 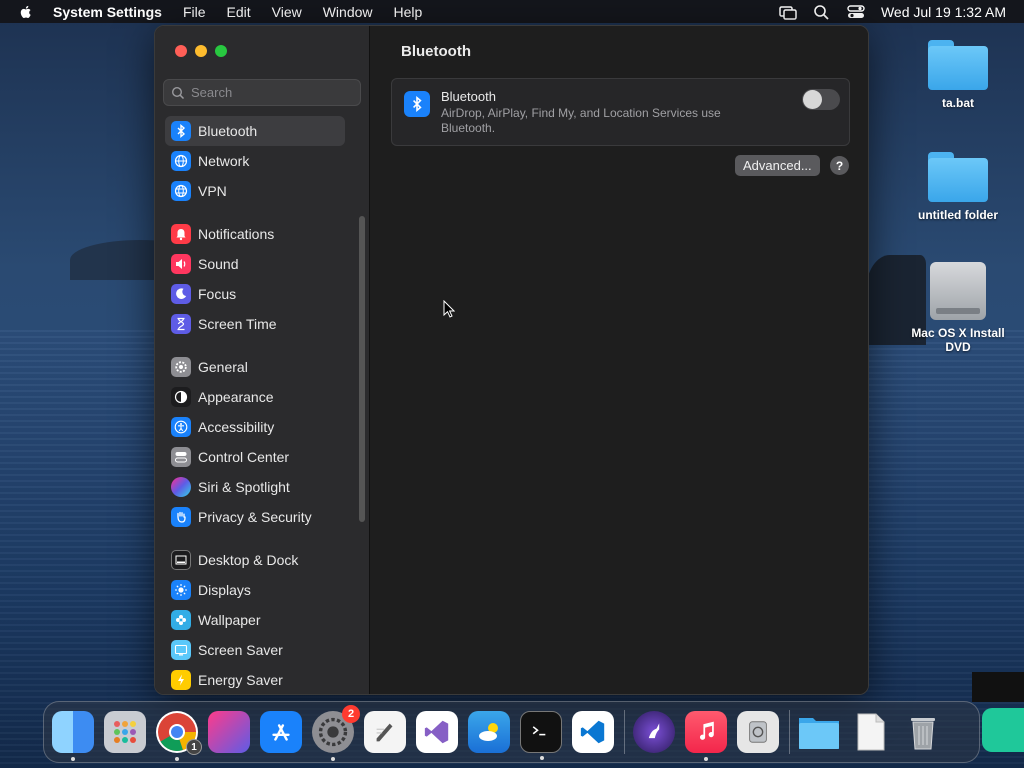 I want to click on sidebar-item-privacy-security: Privacy & Security, so click(x=255, y=517).